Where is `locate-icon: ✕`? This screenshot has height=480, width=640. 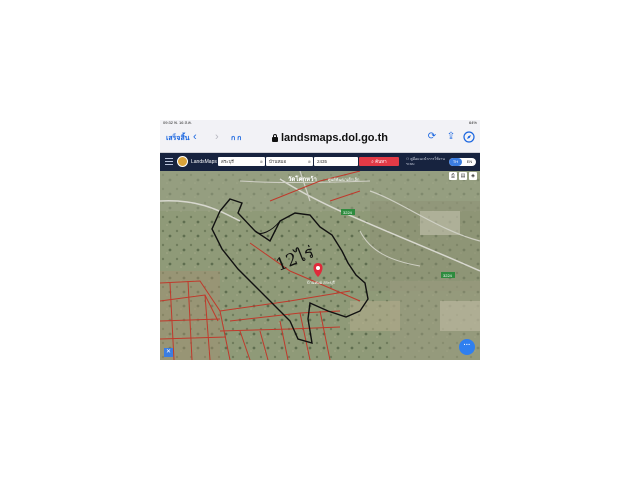
locate-icon: ✕ is located at coordinates (168, 352).